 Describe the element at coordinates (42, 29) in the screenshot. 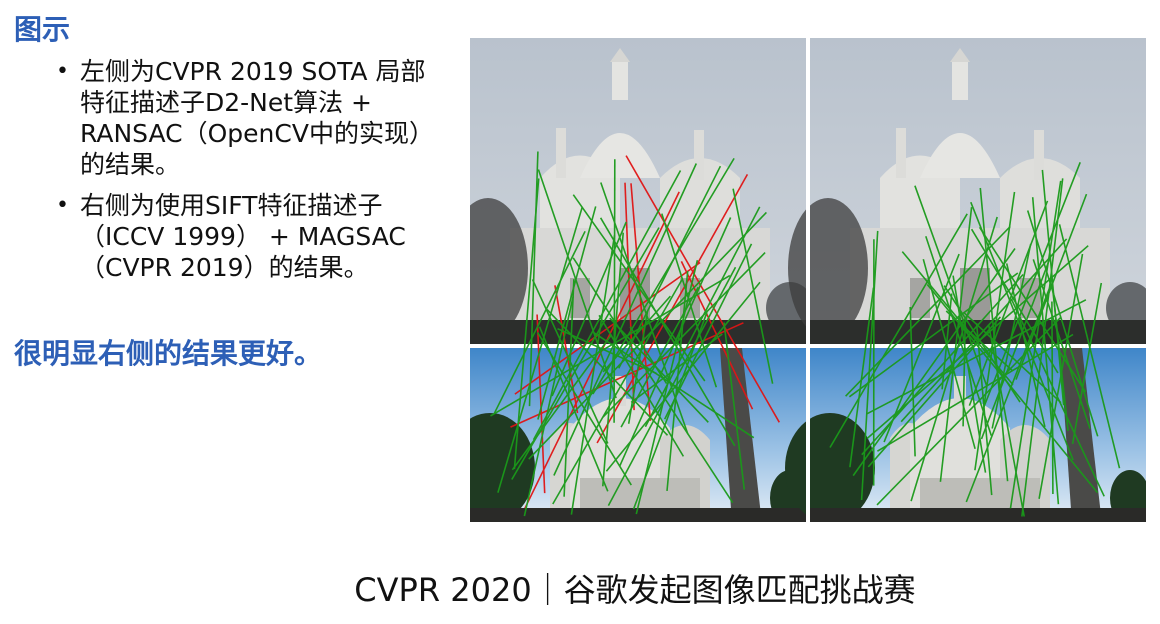

I see `section-heading: 图示` at that location.